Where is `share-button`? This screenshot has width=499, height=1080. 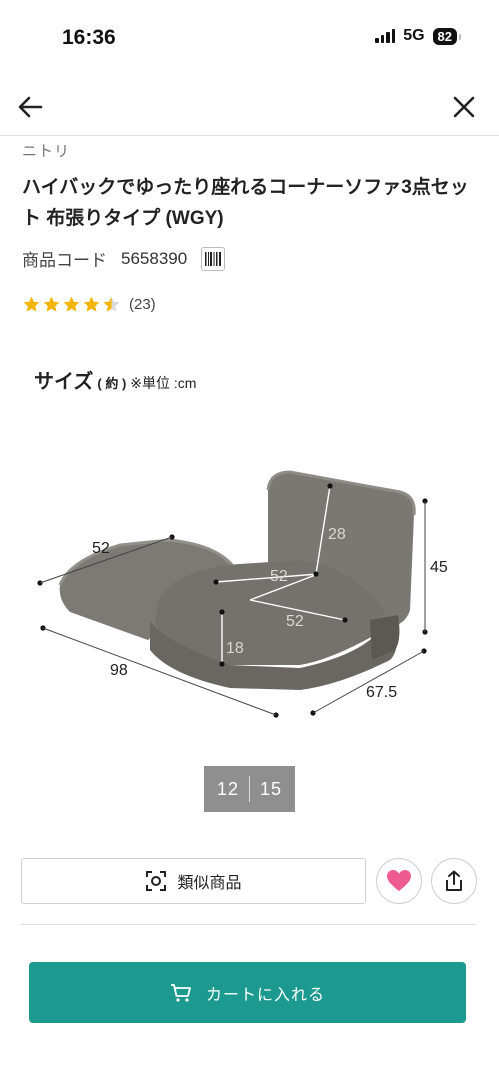
share-button is located at coordinates (454, 881).